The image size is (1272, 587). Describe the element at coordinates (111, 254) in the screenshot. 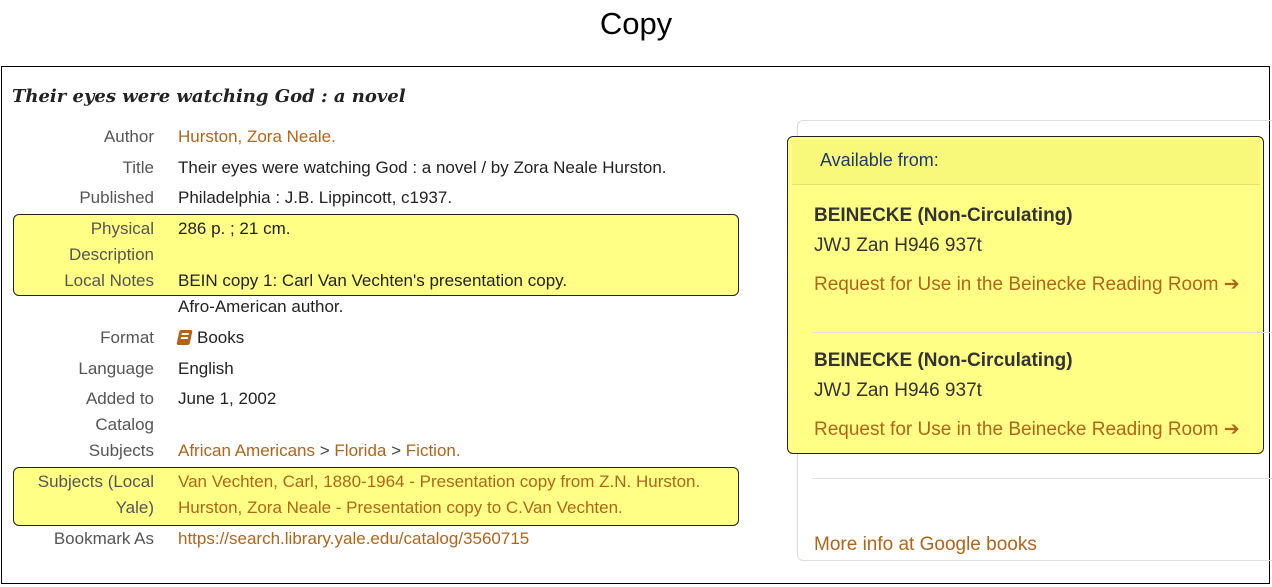

I see `description-label: Description` at that location.